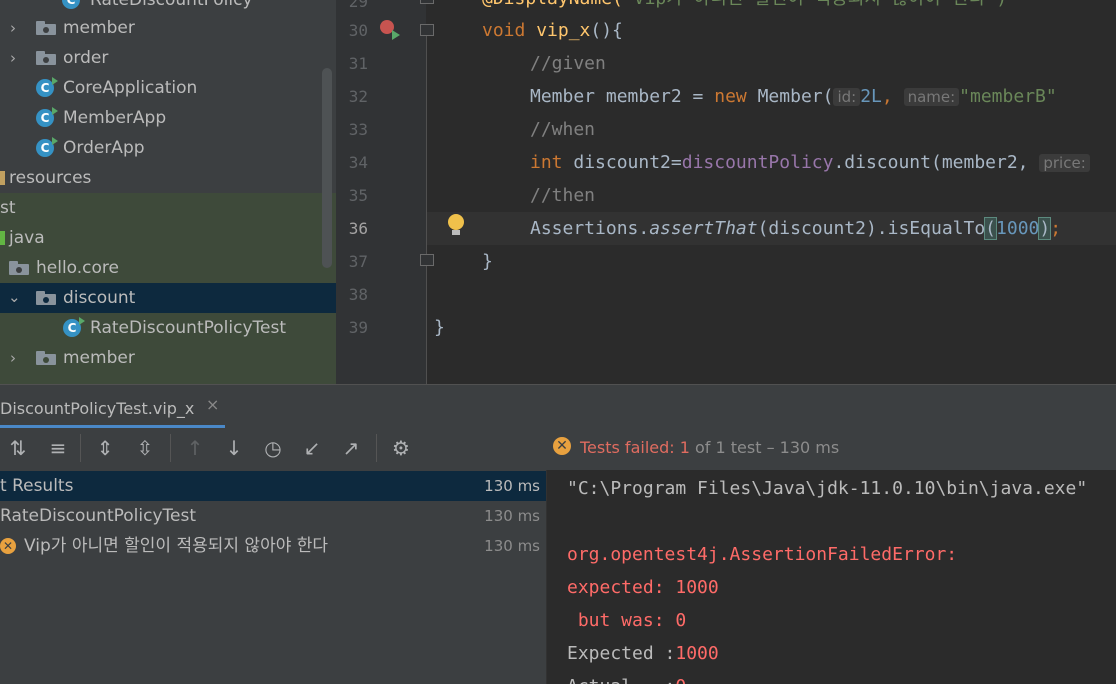  I want to click on line-number: 31, so click(358, 63).